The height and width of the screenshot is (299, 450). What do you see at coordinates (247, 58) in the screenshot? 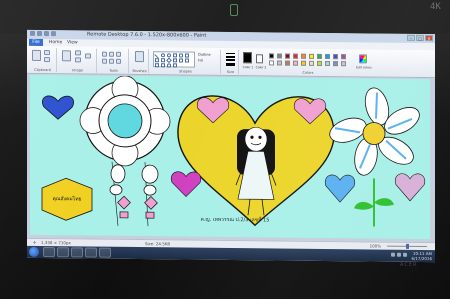
I see `color1-swatch` at bounding box center [247, 58].